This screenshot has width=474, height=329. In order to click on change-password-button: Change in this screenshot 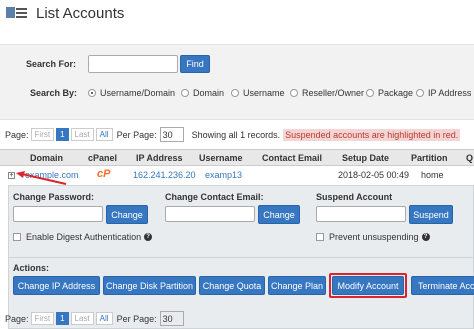, I will do `click(127, 214)`.